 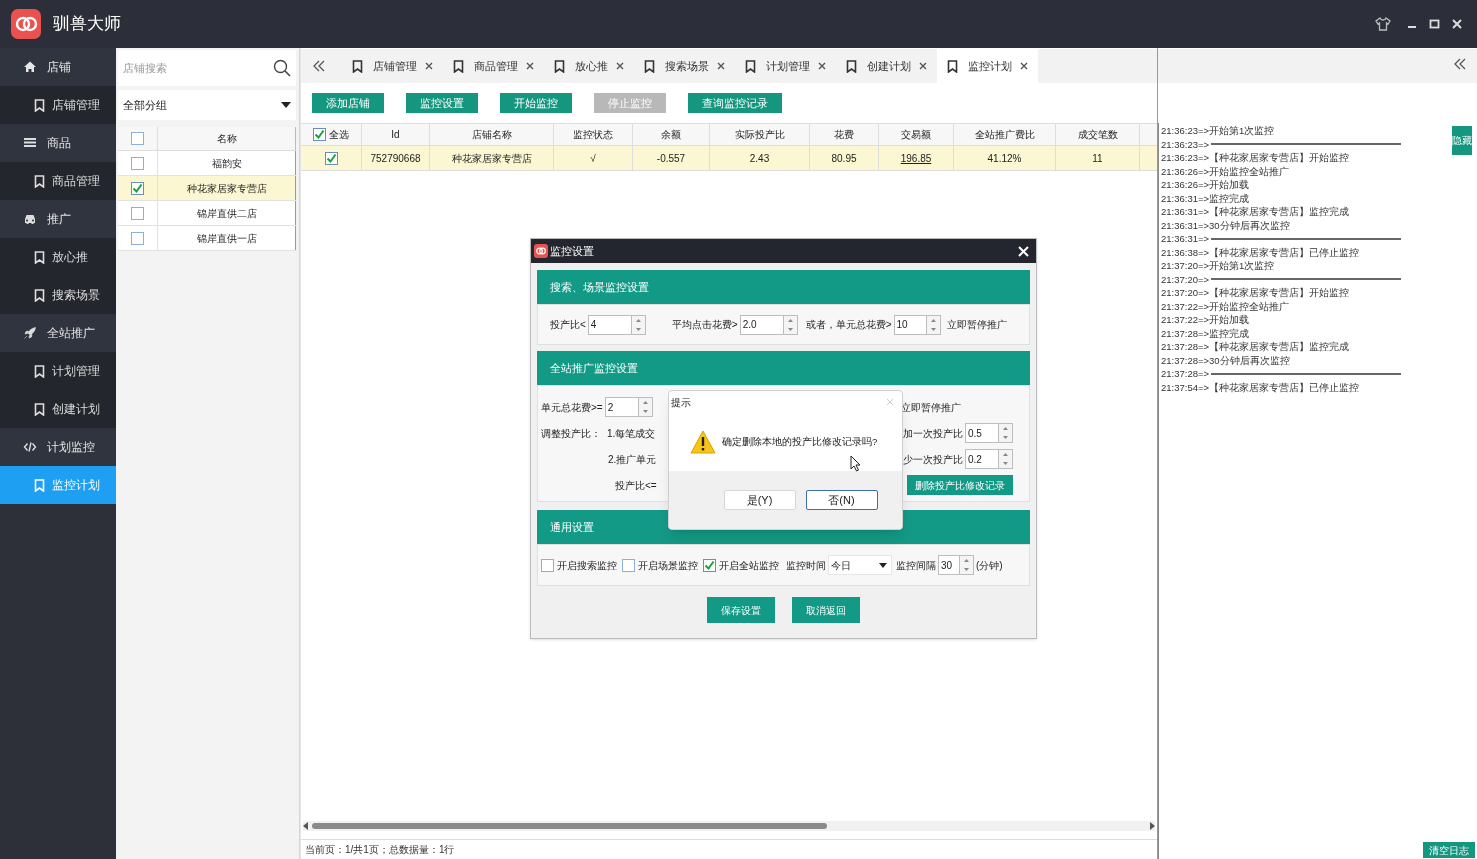 I want to click on log-entry: 21:37:28=>【种花家居家专营店】监控完成, so click(x=1256, y=347).